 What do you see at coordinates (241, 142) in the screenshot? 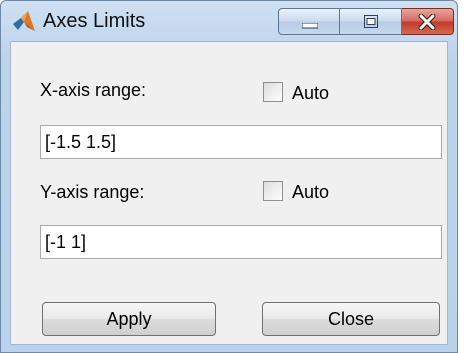
I see `x-axis-range-input: [-1.5 1.5]` at bounding box center [241, 142].